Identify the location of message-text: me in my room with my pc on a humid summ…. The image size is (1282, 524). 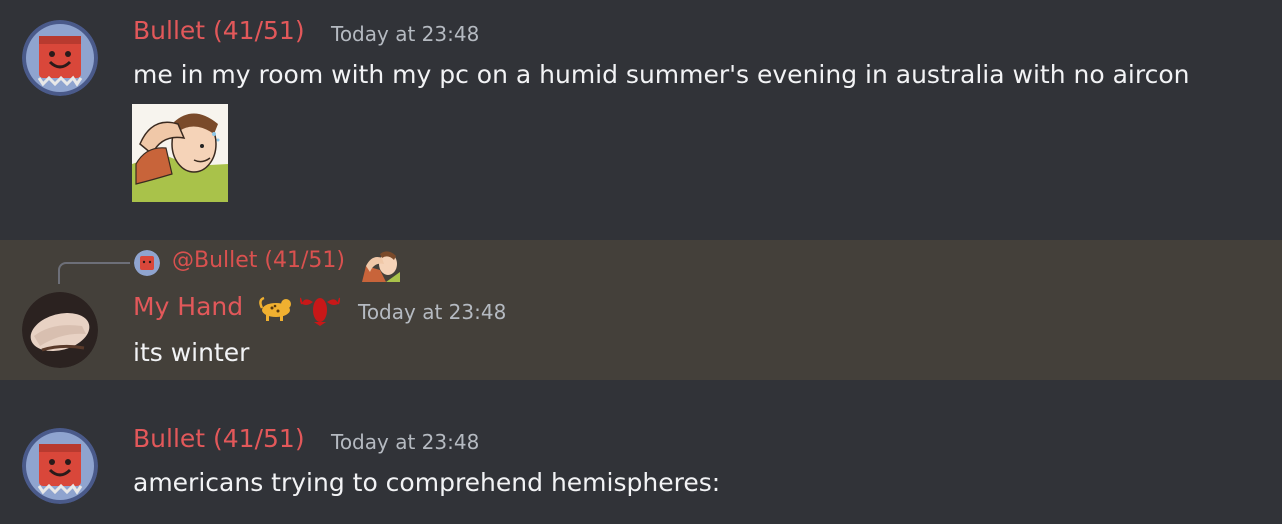
(661, 74).